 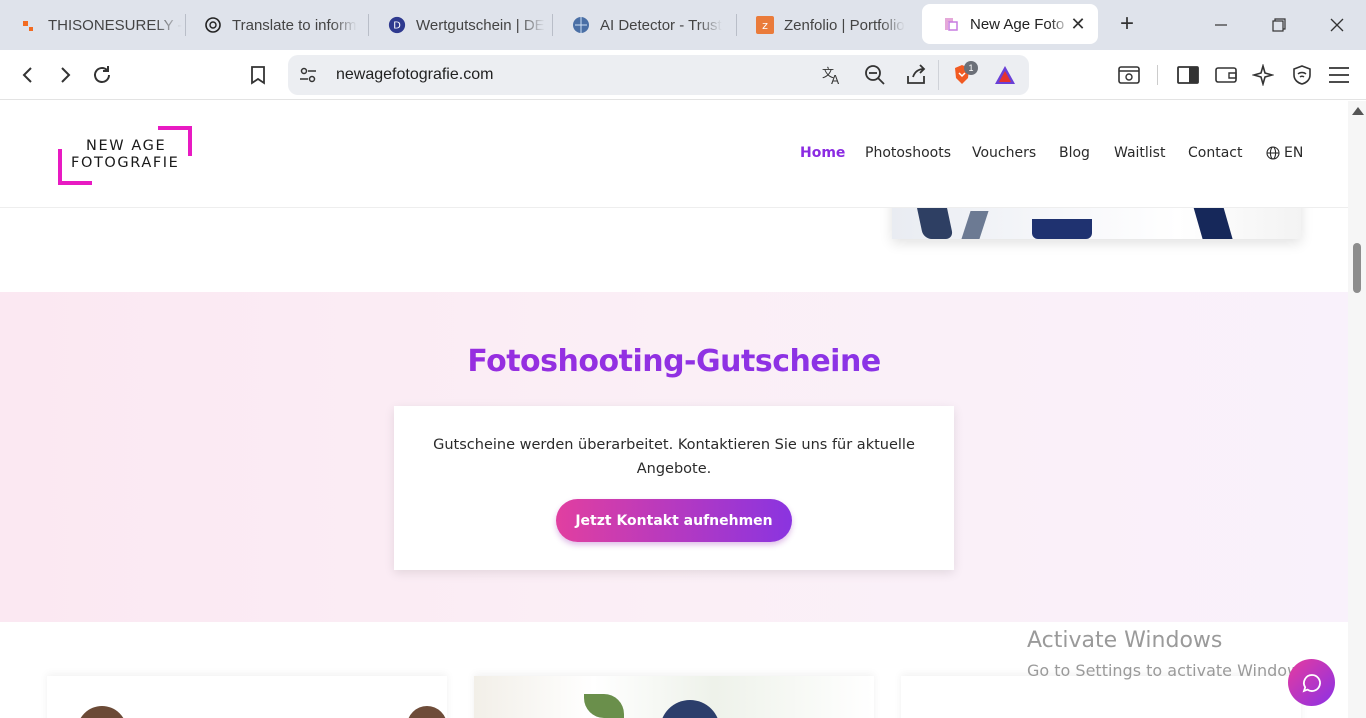 I want to click on nav-blog: Blog, so click(x=1074, y=155).